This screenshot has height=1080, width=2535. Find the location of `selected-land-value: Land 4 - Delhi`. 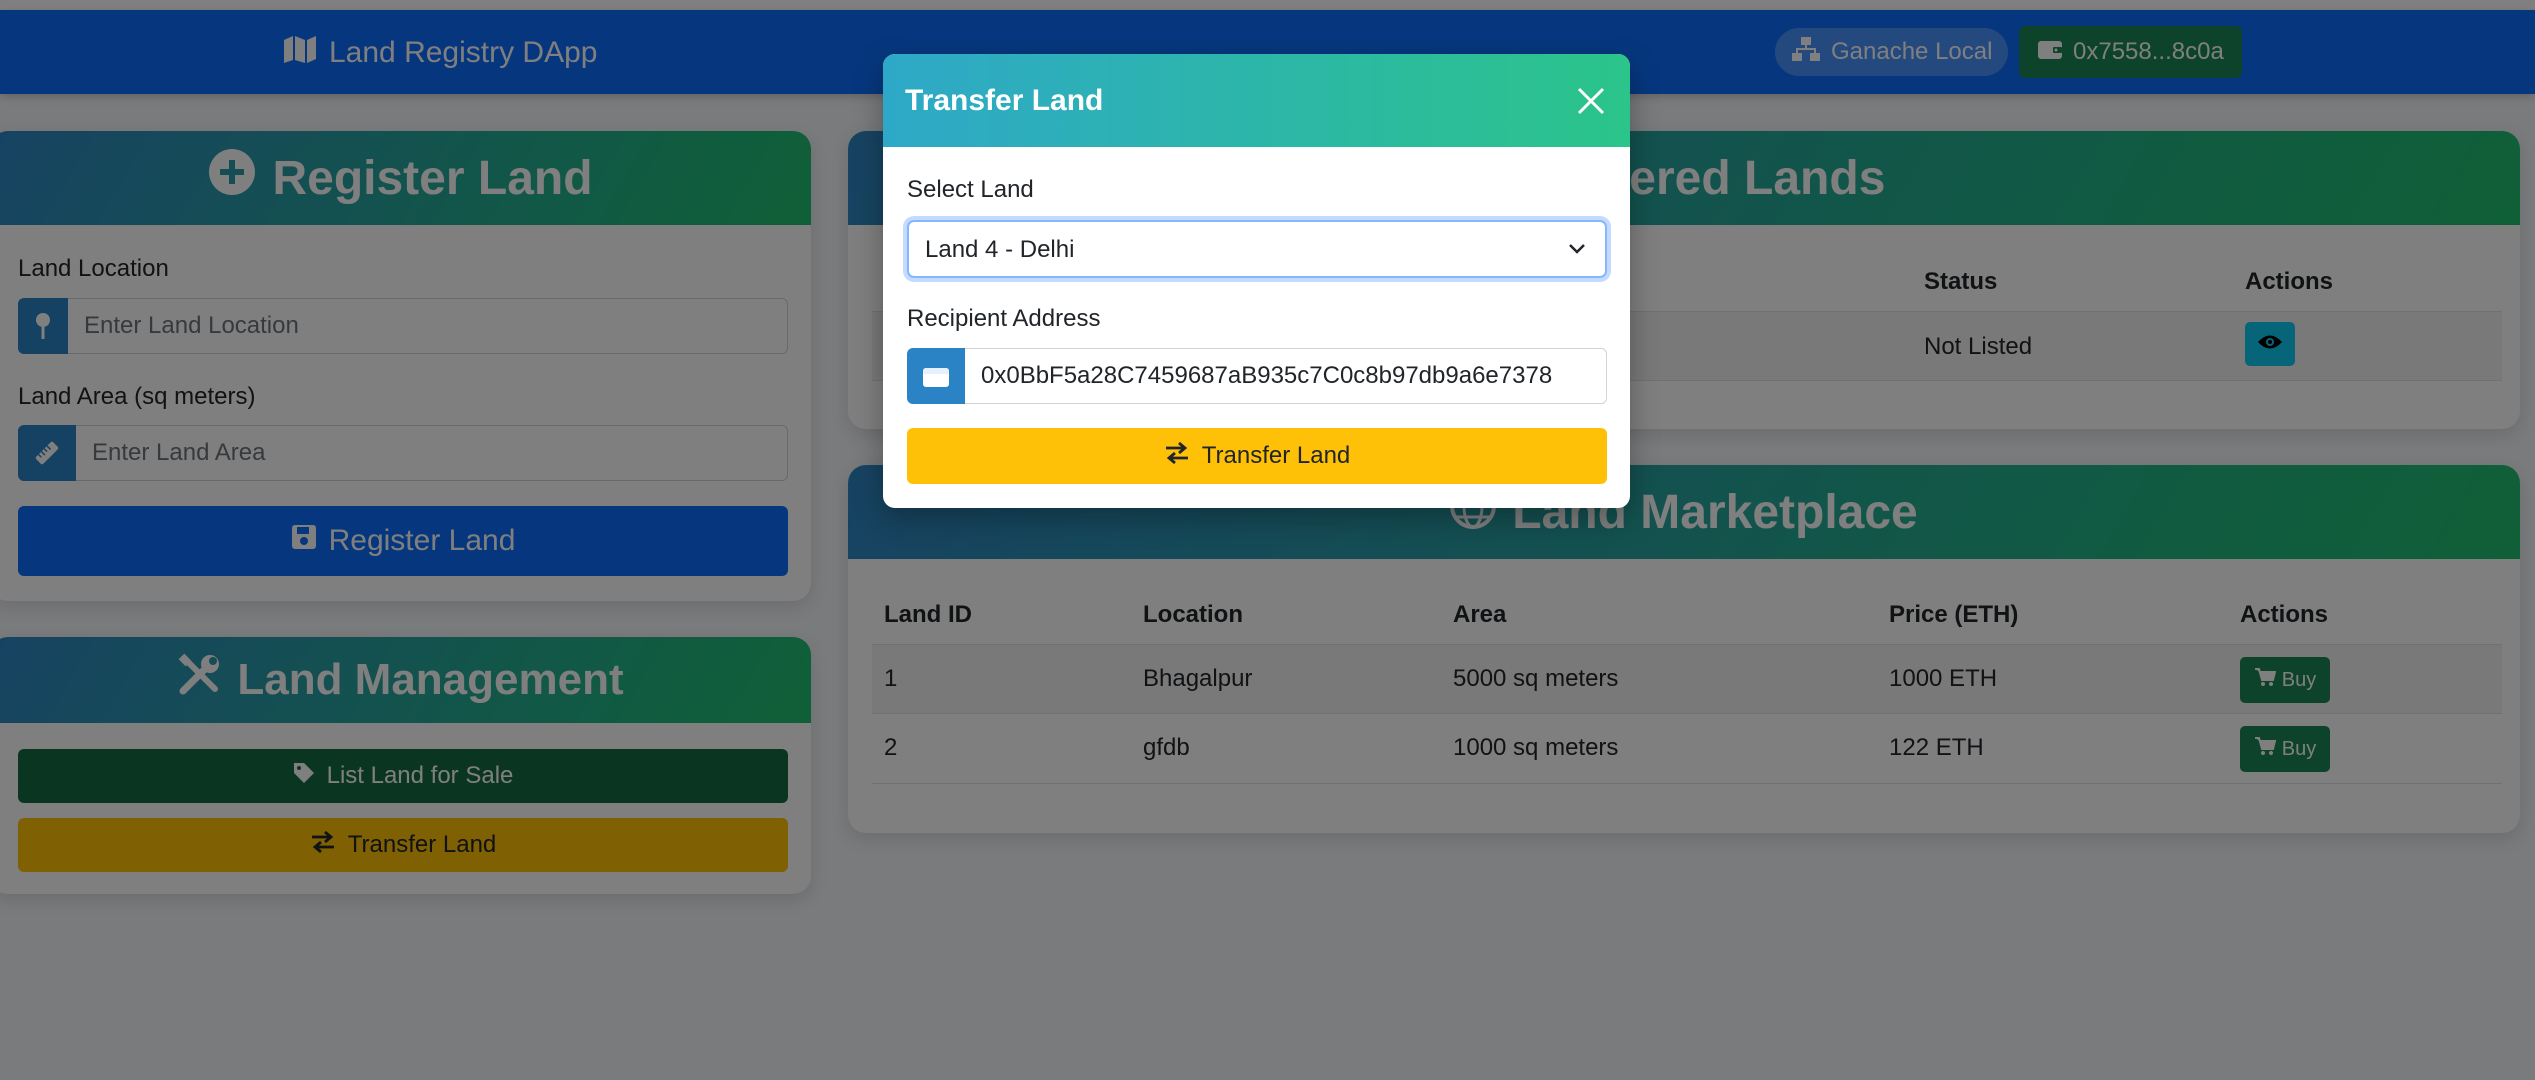

selected-land-value: Land 4 - Delhi is located at coordinates (1000, 249).